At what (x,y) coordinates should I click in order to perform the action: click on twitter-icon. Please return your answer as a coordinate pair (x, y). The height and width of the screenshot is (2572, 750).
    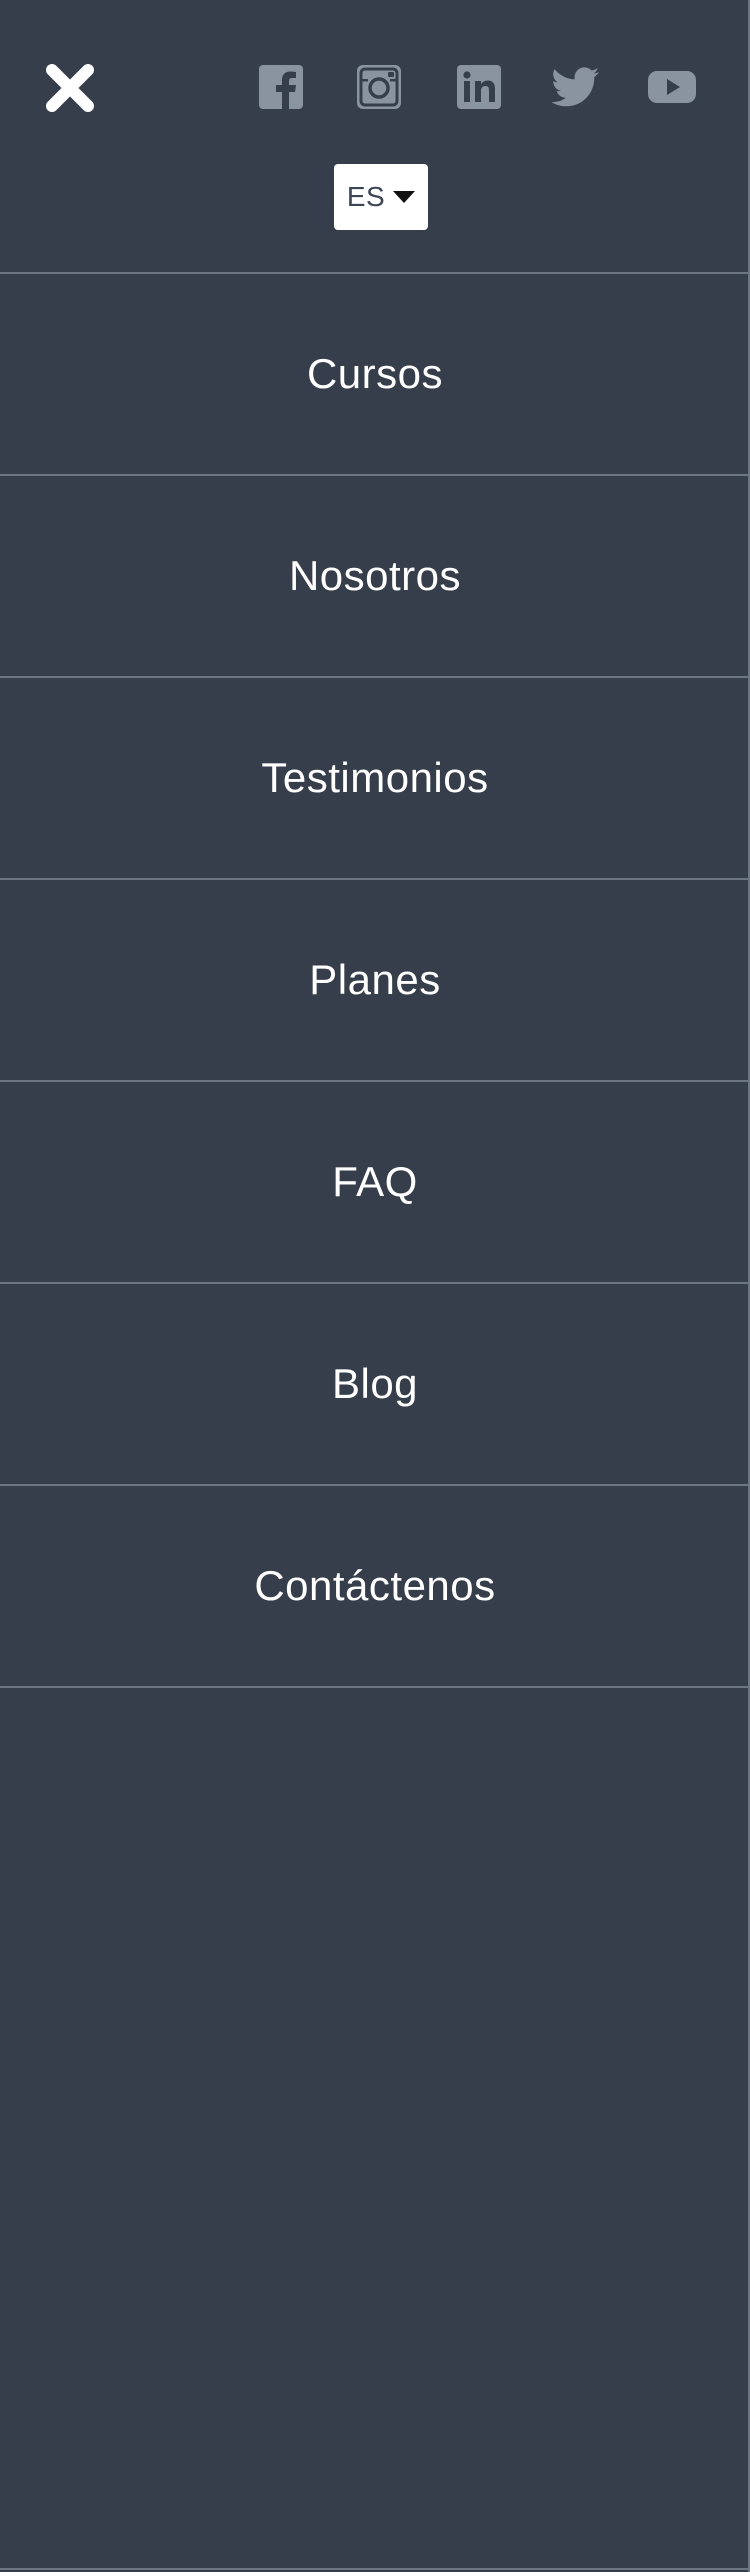
    Looking at the image, I should click on (575, 87).